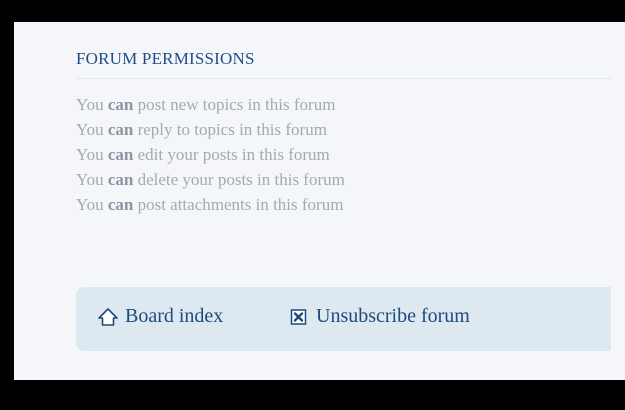 The height and width of the screenshot is (410, 625). I want to click on unsubscribe-icon, so click(298, 316).